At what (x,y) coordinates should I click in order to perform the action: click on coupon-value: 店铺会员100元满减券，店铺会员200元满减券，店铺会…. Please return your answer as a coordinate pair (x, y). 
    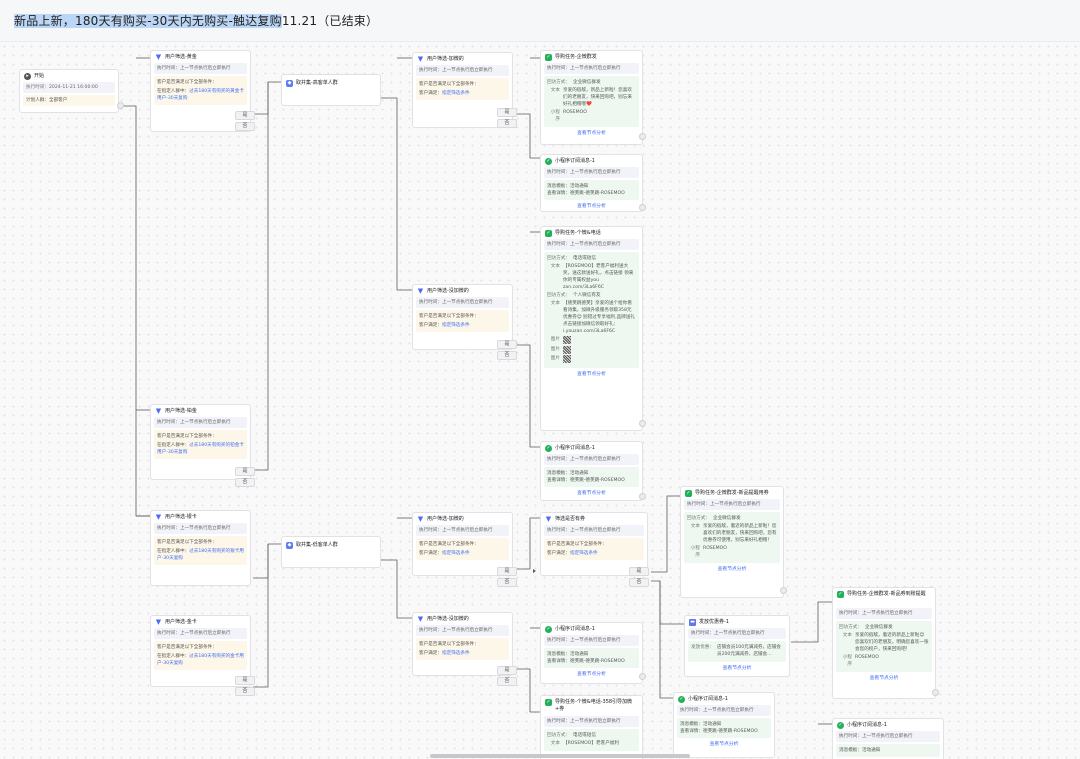
    Looking at the image, I should click on (748, 651).